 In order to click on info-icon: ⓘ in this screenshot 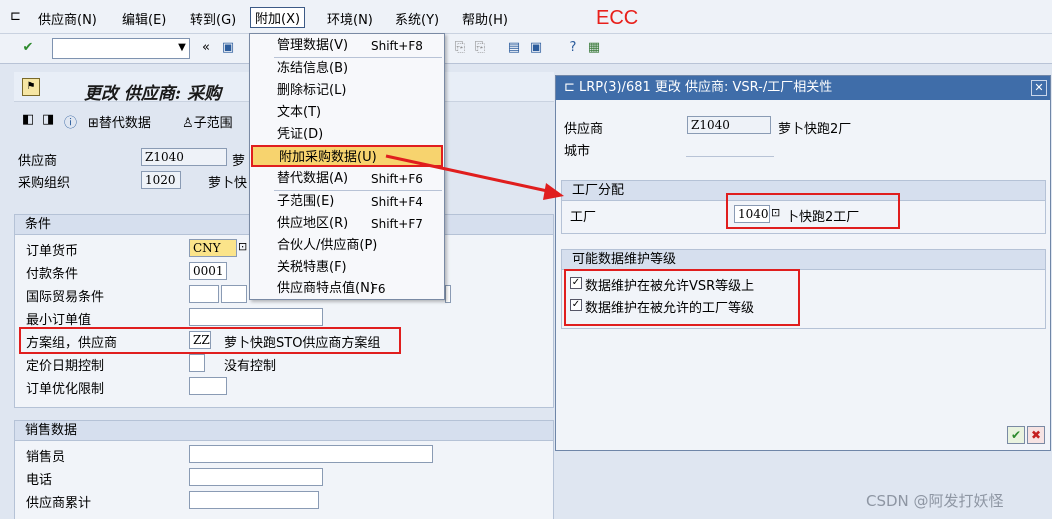, I will do `click(70, 121)`.